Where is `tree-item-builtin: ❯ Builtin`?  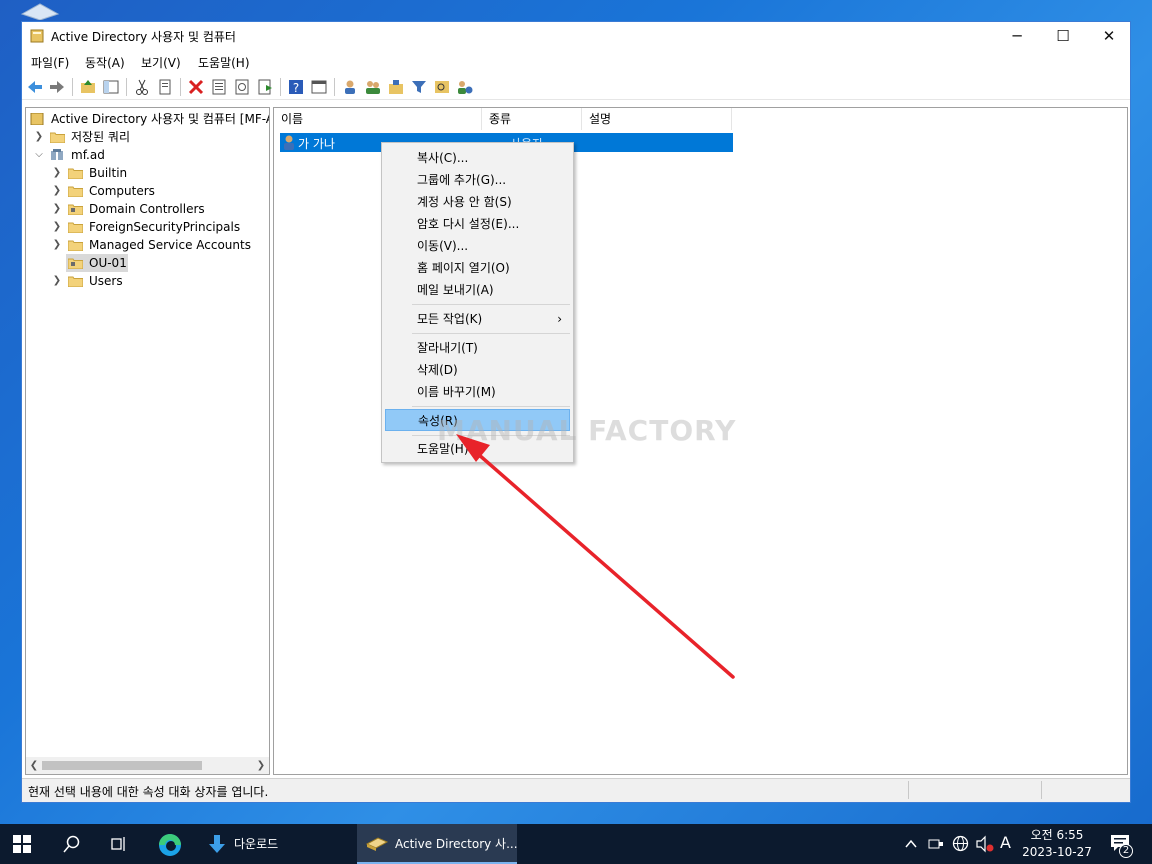 tree-item-builtin: ❯ Builtin is located at coordinates (159, 173).